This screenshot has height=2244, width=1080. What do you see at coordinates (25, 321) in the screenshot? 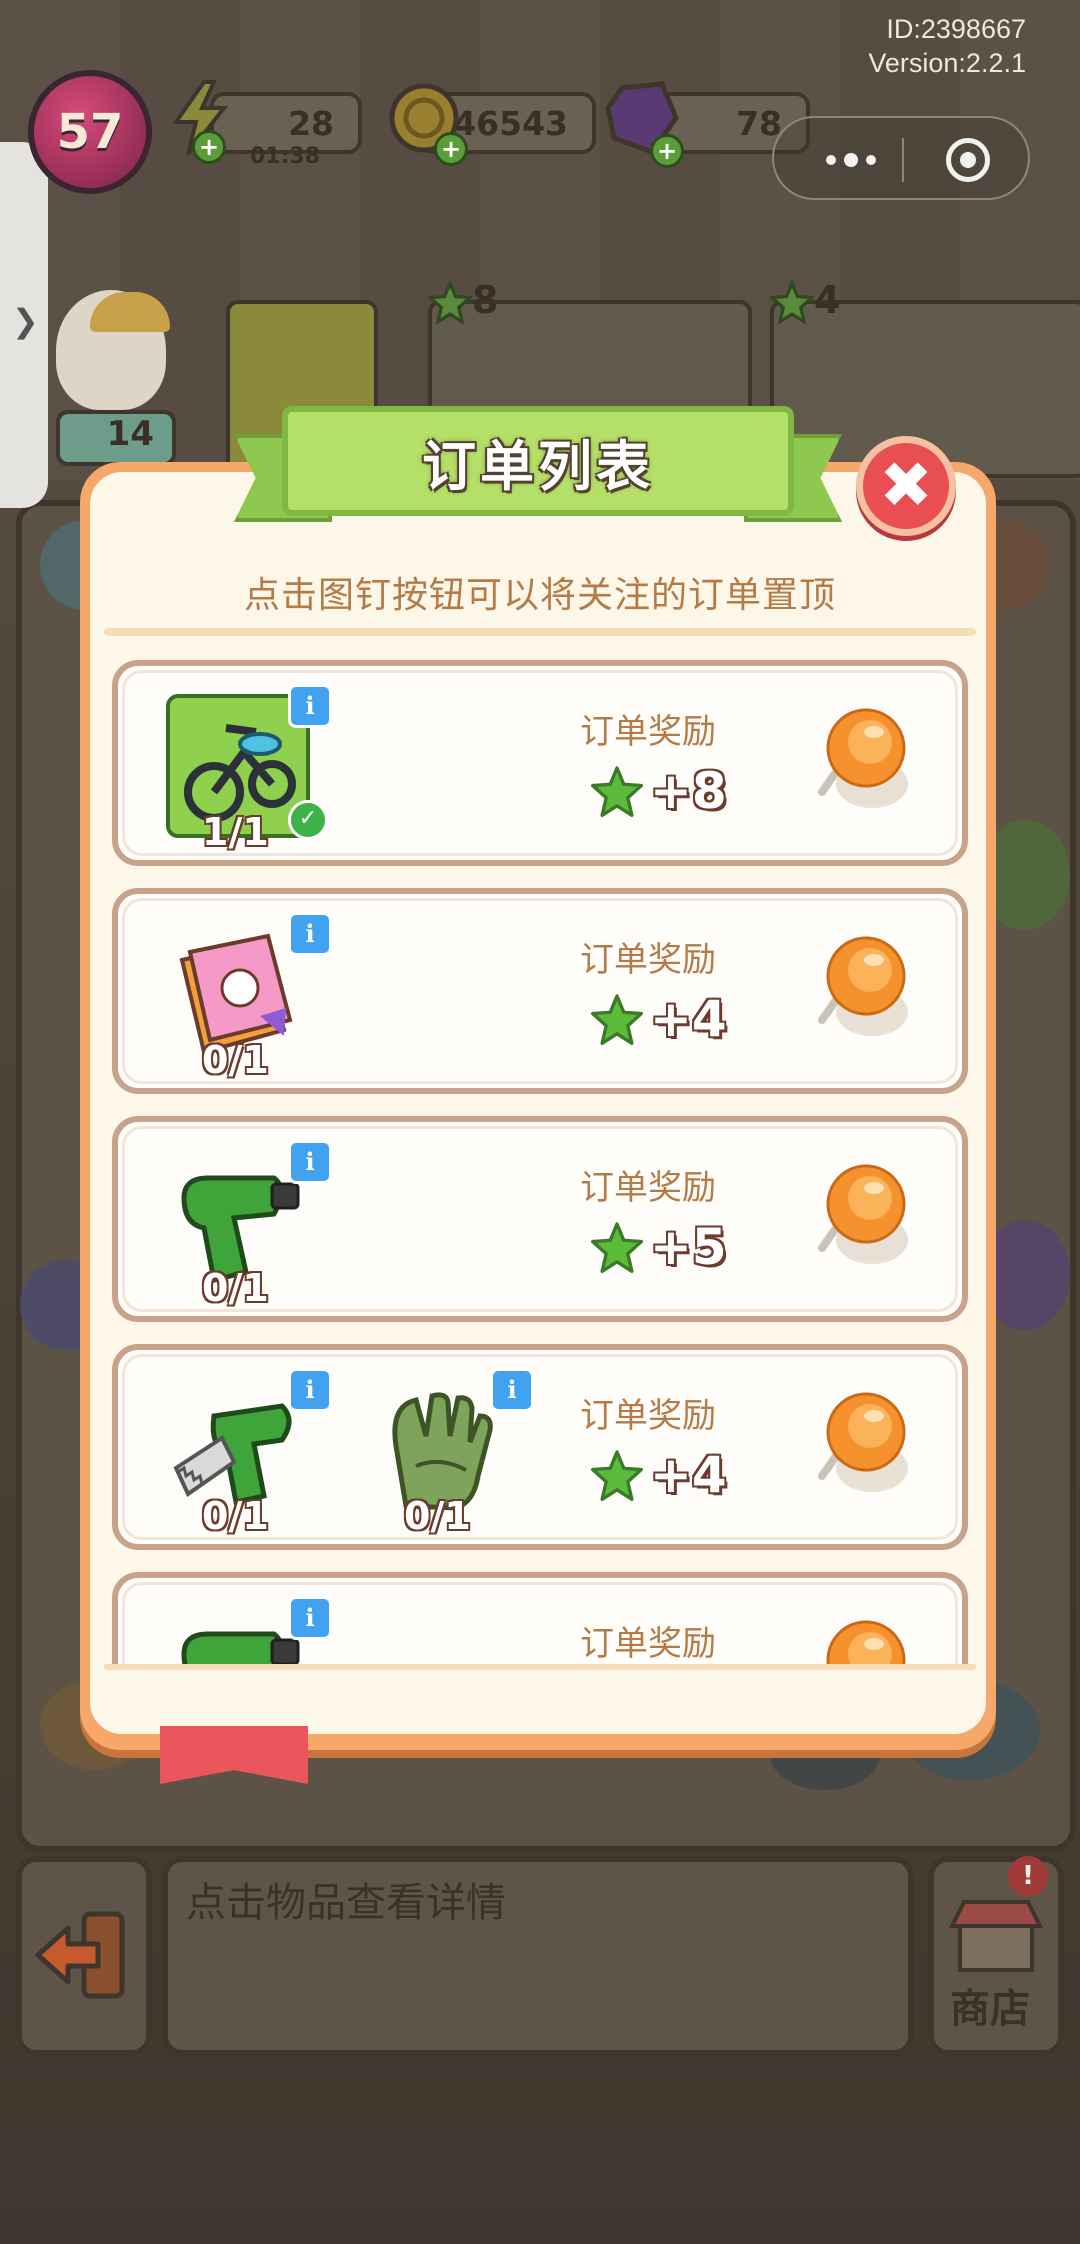
I see `chevron-right-icon: ❯` at bounding box center [25, 321].